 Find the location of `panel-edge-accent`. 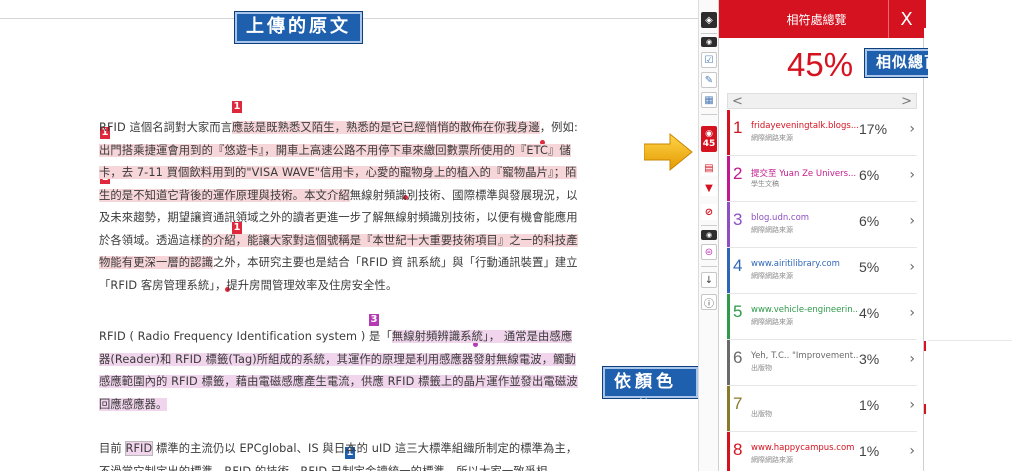

panel-edge-accent is located at coordinates (925, 14).